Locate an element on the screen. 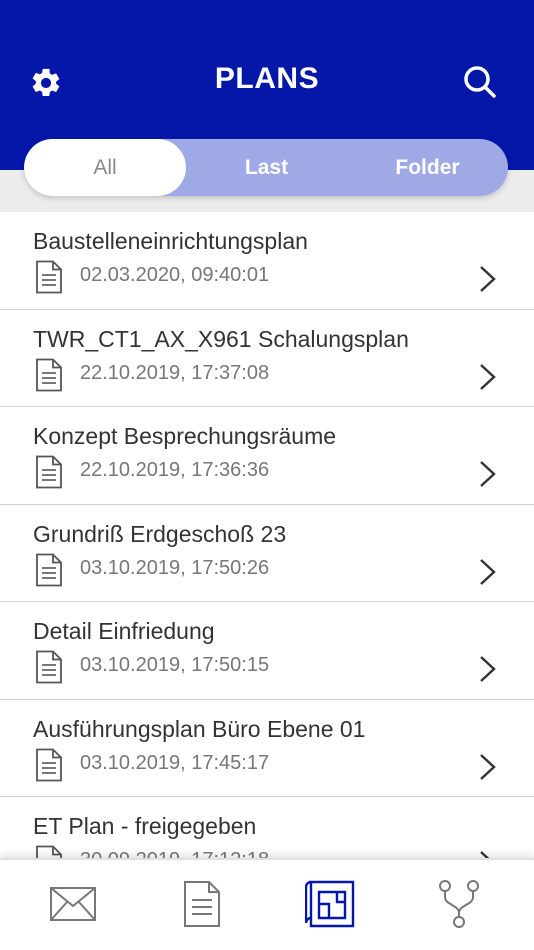 The width and height of the screenshot is (534, 950). plan-name: ET Plan - freigegeben is located at coordinates (145, 826).